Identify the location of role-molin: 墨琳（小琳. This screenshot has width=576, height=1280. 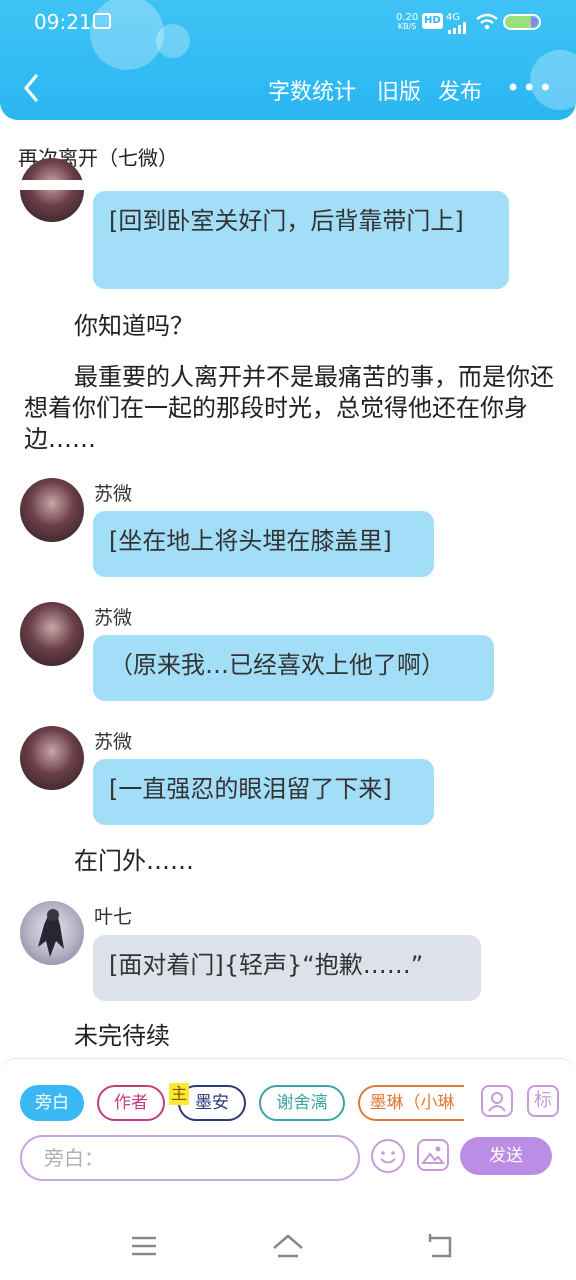
(411, 1103).